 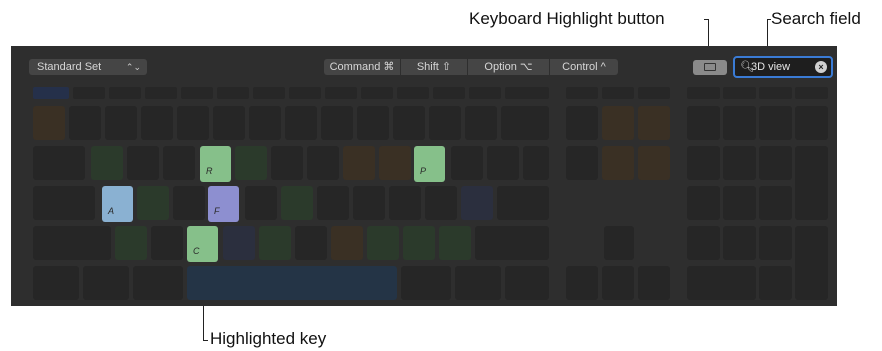 I want to click on keyboard-highlight-button, so click(x=710, y=67).